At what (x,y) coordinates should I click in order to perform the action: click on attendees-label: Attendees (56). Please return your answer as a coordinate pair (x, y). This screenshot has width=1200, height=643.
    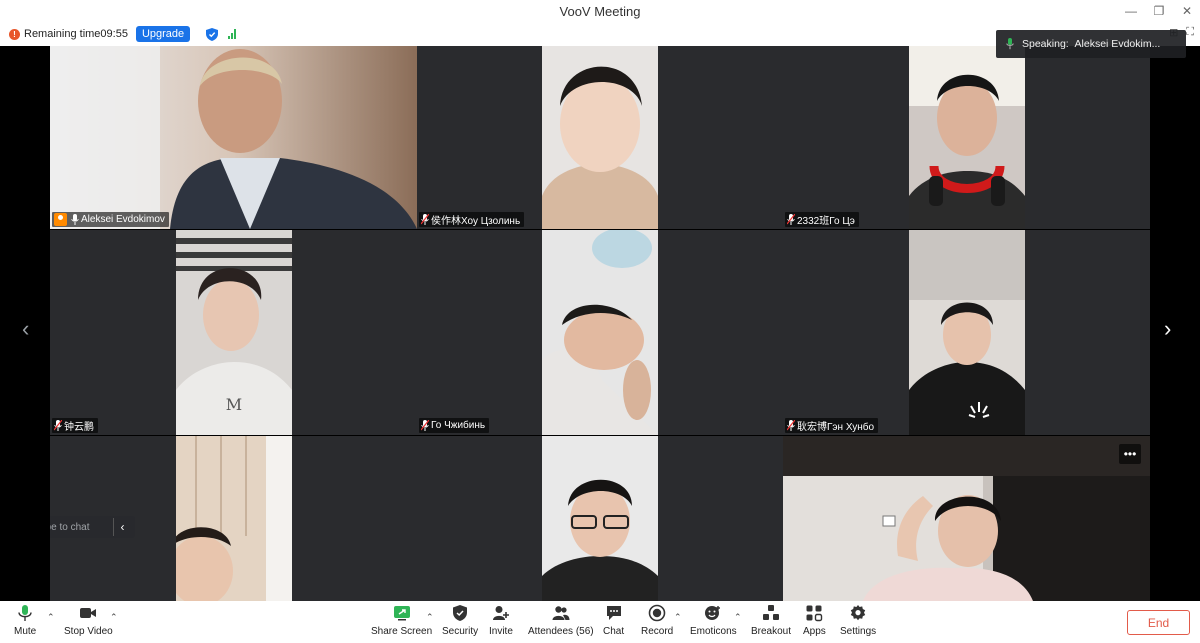
    Looking at the image, I should click on (561, 631).